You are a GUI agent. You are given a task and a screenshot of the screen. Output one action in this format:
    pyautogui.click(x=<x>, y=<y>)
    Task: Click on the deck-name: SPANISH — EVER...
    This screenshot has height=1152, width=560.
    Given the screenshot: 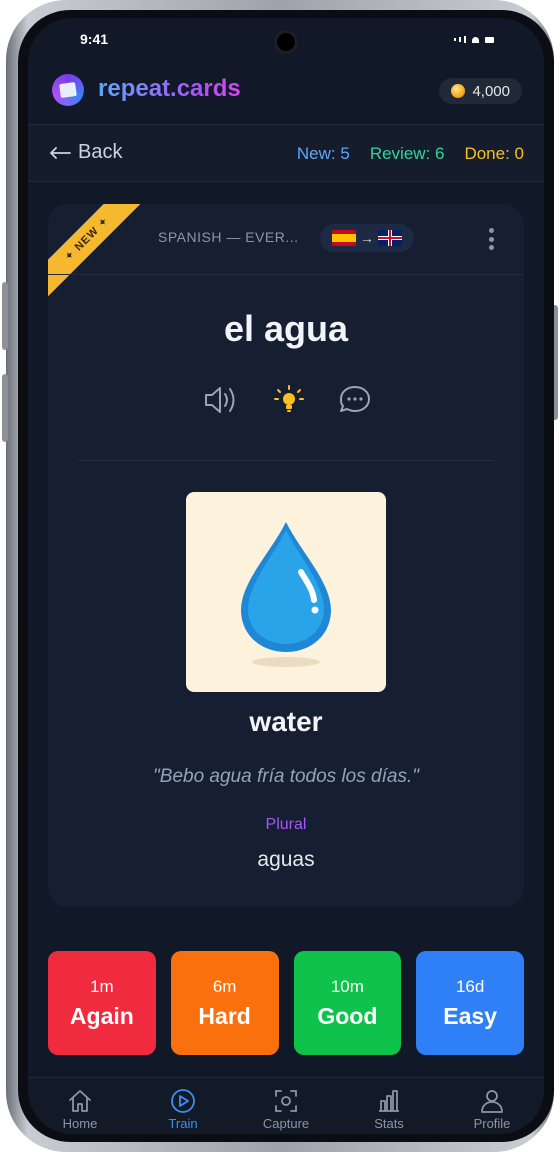 What is the action you would take?
    pyautogui.click(x=228, y=237)
    